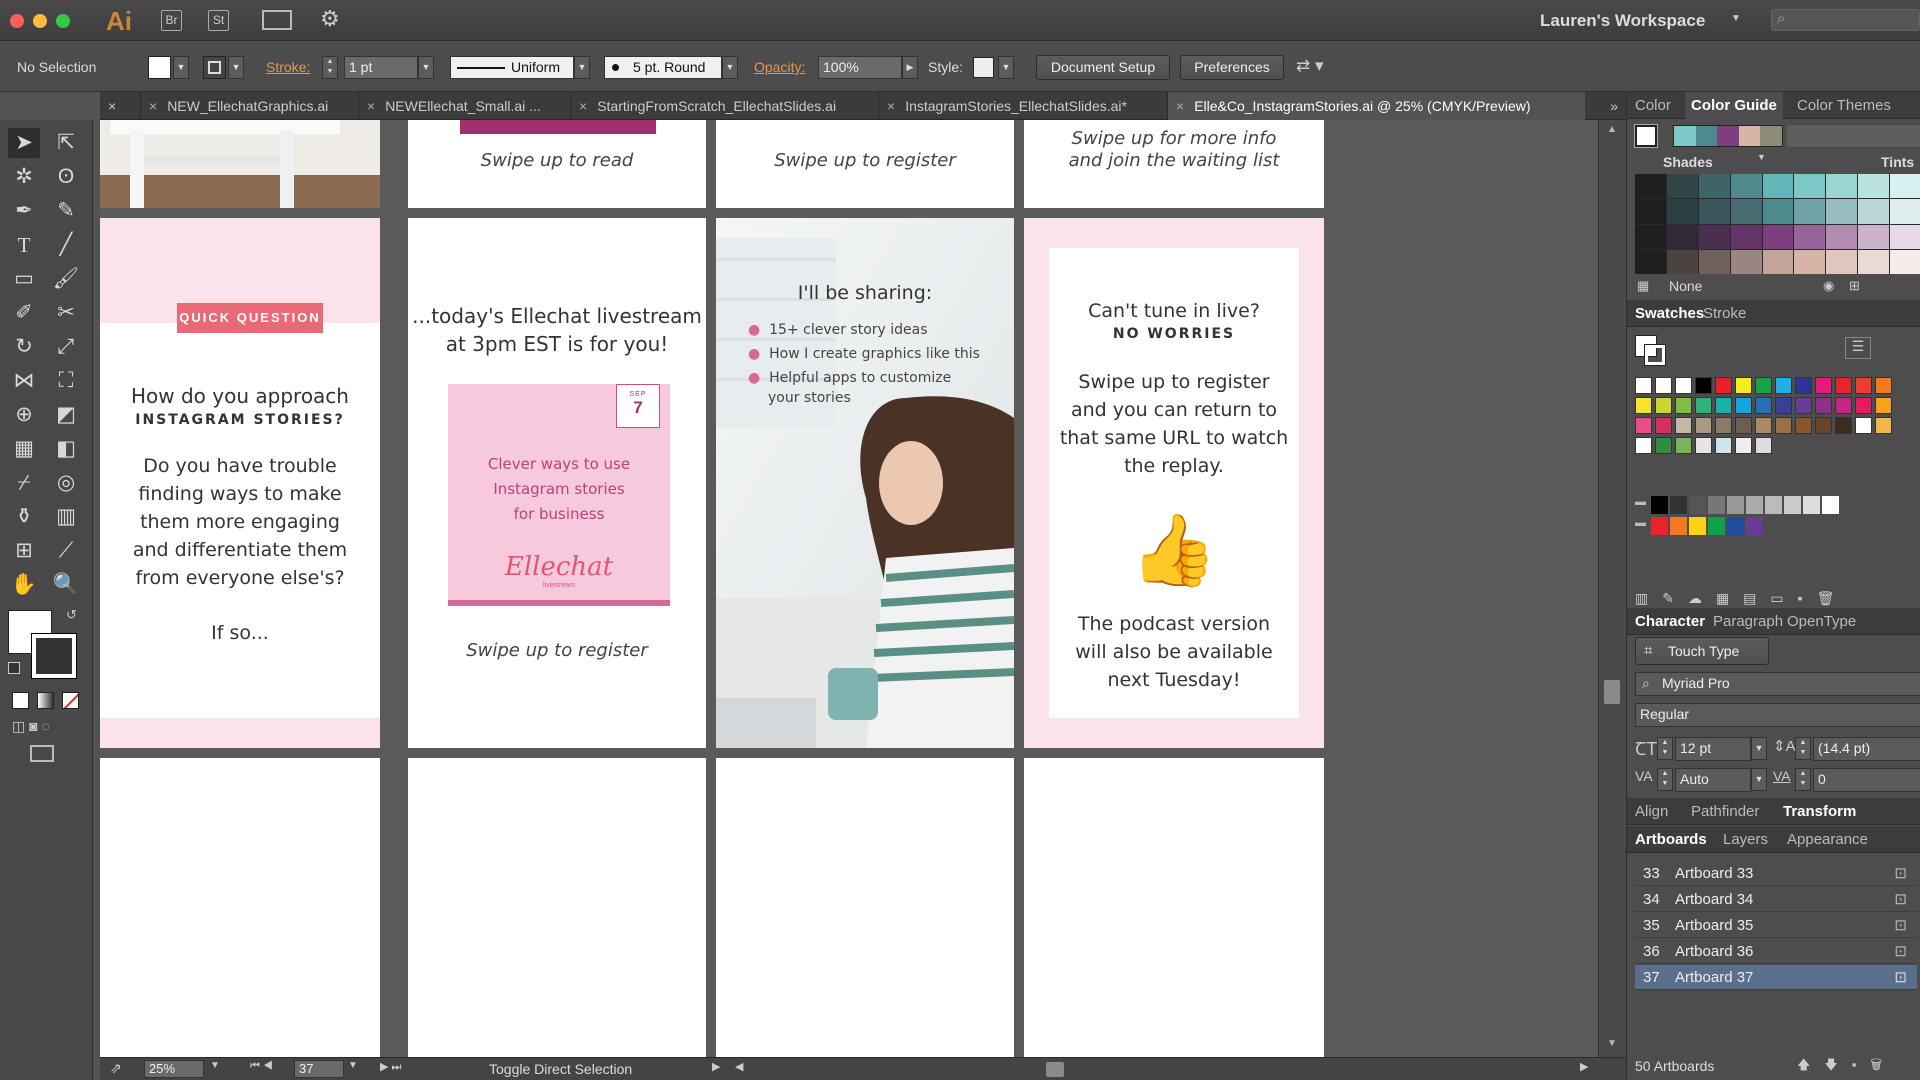  Describe the element at coordinates (1612, 1043) in the screenshot. I see `scroll-down-icon: ▼` at that location.